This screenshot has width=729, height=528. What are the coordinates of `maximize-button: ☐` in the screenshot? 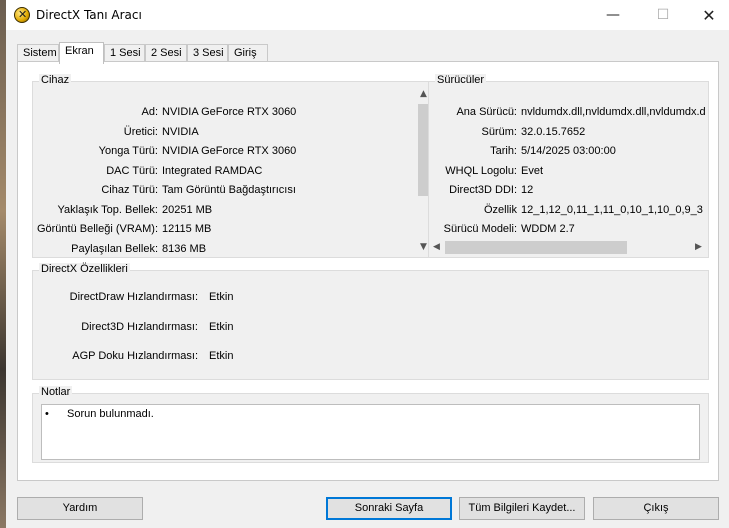 It's located at (663, 15).